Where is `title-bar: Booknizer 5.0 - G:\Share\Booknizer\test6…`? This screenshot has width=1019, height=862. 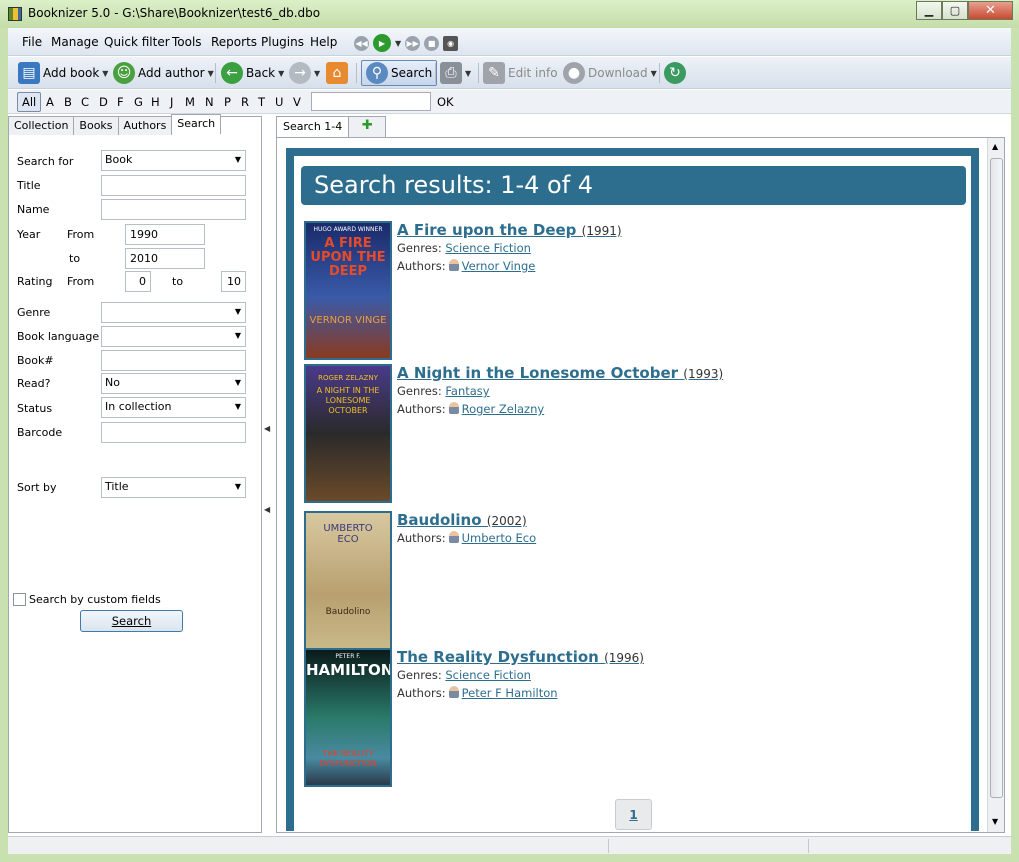
title-bar: Booknizer 5.0 - G:\Share\Booknizer\test6… is located at coordinates (509, 14).